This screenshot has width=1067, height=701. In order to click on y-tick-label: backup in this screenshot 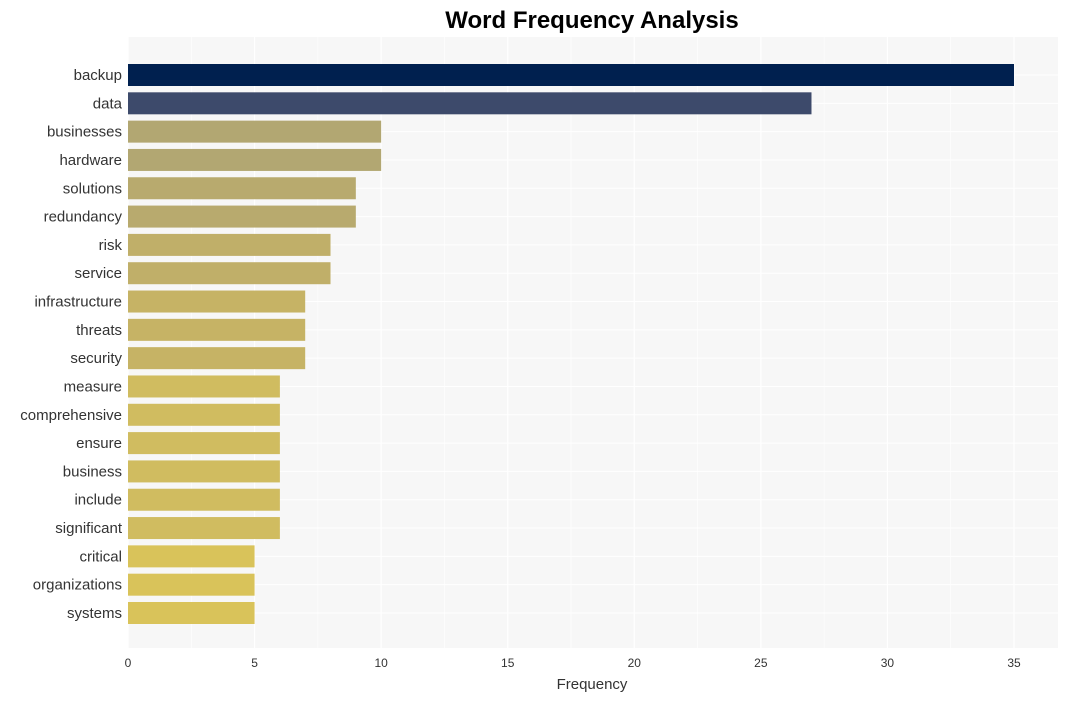, I will do `click(98, 75)`.